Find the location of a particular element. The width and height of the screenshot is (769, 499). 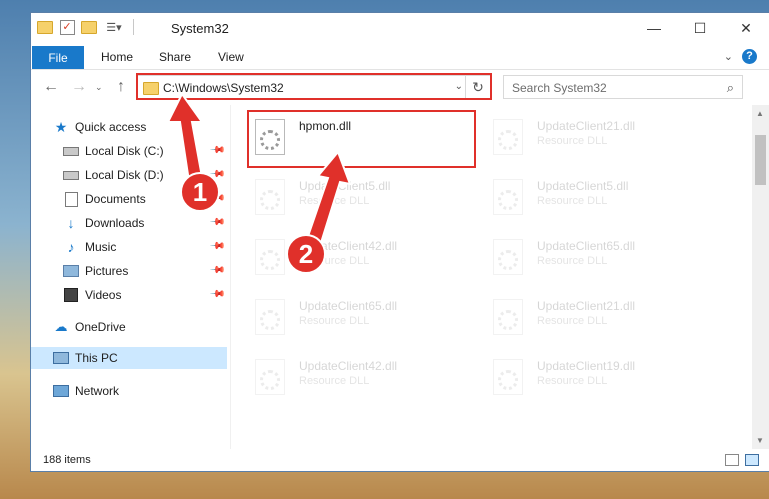

sidebar-item-videos: Videos is located at coordinates (92, 295).